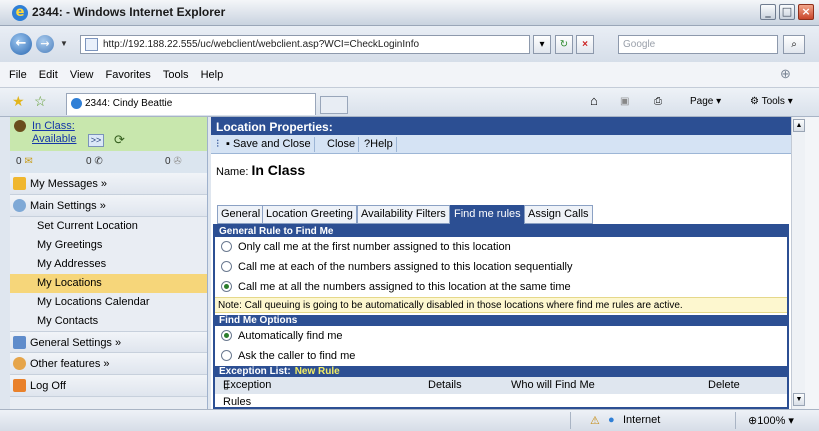 The image size is (819, 431). Describe the element at coordinates (445, 385) in the screenshot. I see `col-details: Details` at that location.